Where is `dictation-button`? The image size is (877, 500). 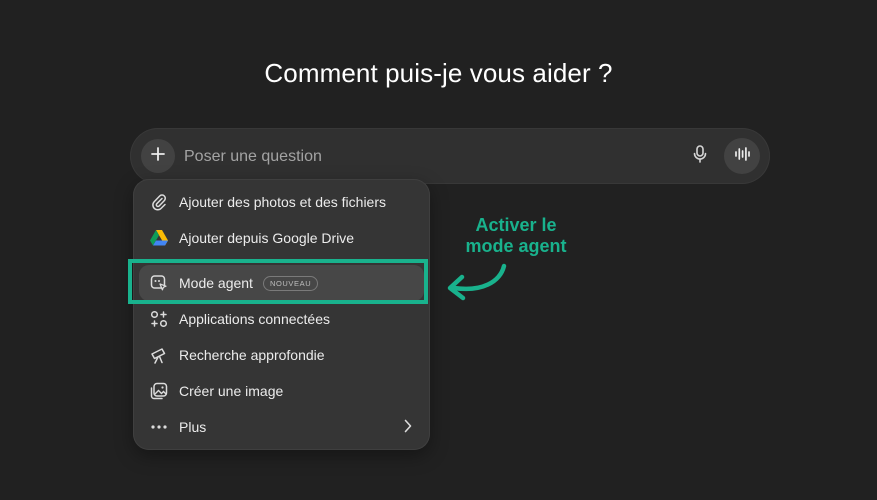 dictation-button is located at coordinates (700, 156).